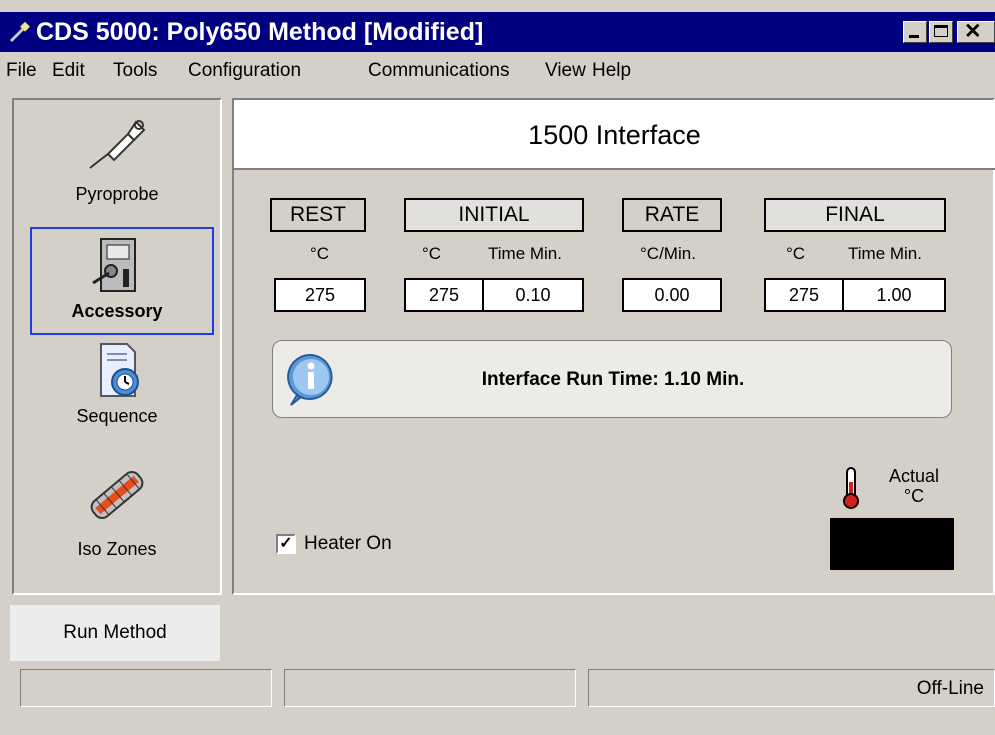  I want to click on sidebar: Pyroprobe Accessory Sequence Iso Zones, so click(117, 346).